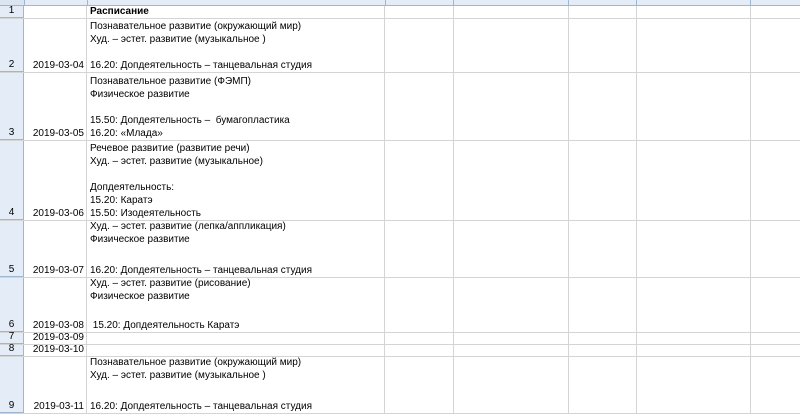 This screenshot has width=800, height=414. Describe the element at coordinates (236, 12) in the screenshot. I see `cell-b1: Расписание` at that location.